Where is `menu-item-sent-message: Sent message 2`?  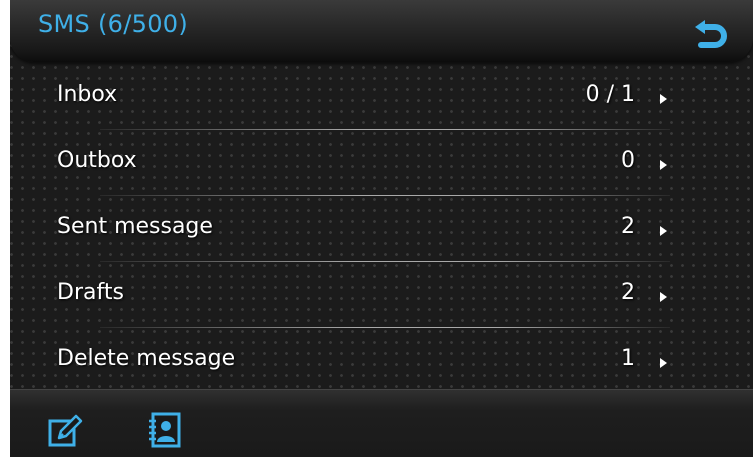
menu-item-sent-message: Sent message 2 is located at coordinates (381, 229).